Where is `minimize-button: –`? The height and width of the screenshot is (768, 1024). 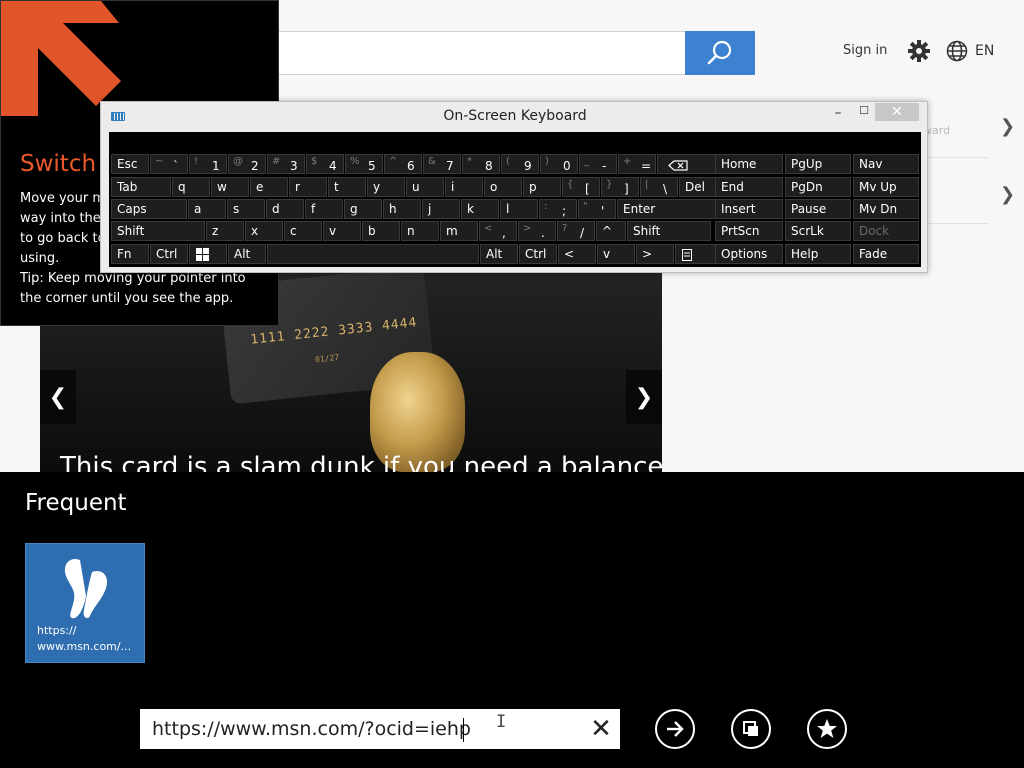 minimize-button: – is located at coordinates (838, 113).